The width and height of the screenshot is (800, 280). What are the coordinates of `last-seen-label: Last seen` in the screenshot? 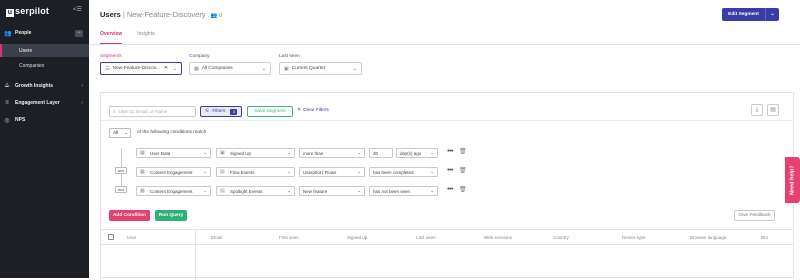 It's located at (289, 56).